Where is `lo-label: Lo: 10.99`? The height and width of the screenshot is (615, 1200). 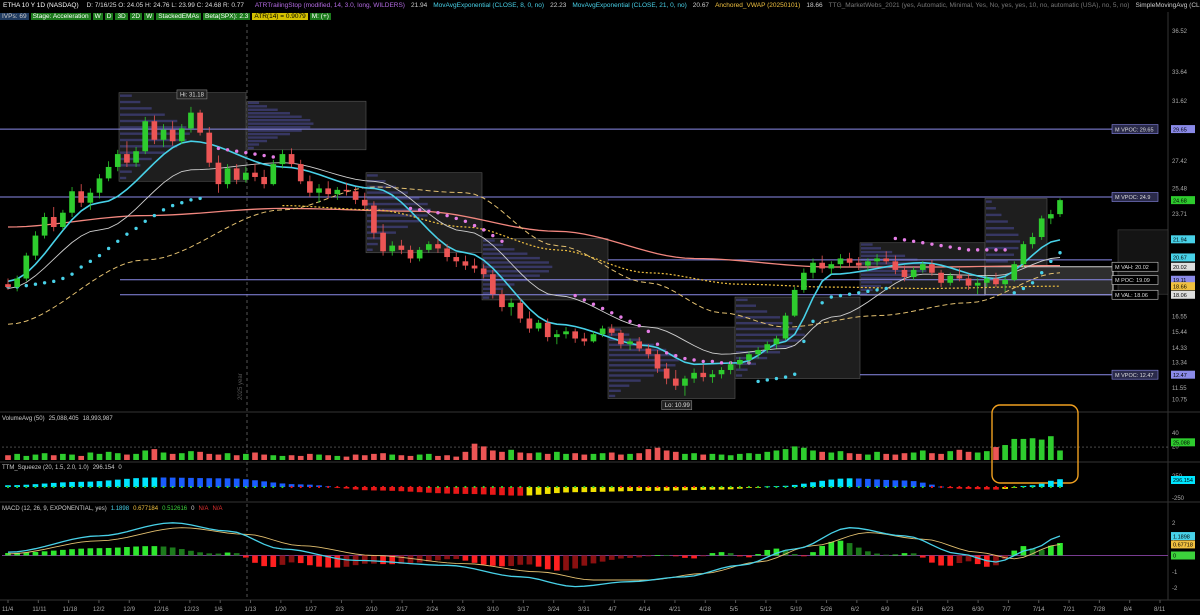
lo-label: Lo: 10.99 is located at coordinates (678, 406).